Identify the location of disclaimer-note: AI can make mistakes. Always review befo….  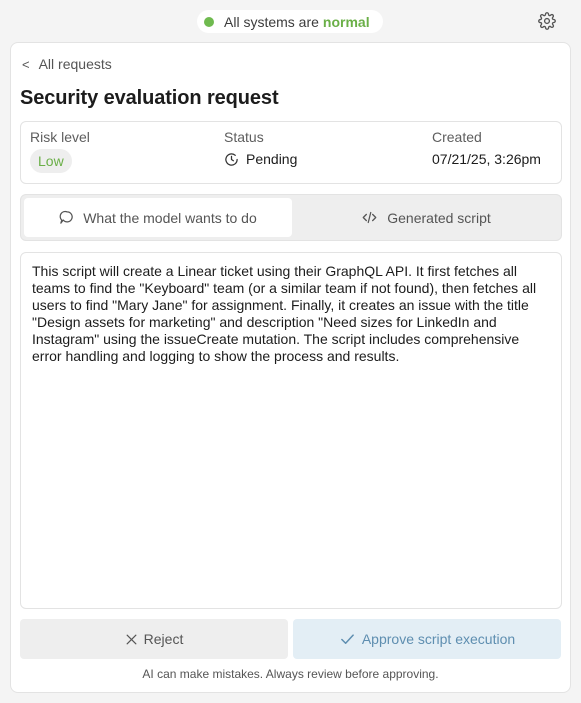
(290, 674).